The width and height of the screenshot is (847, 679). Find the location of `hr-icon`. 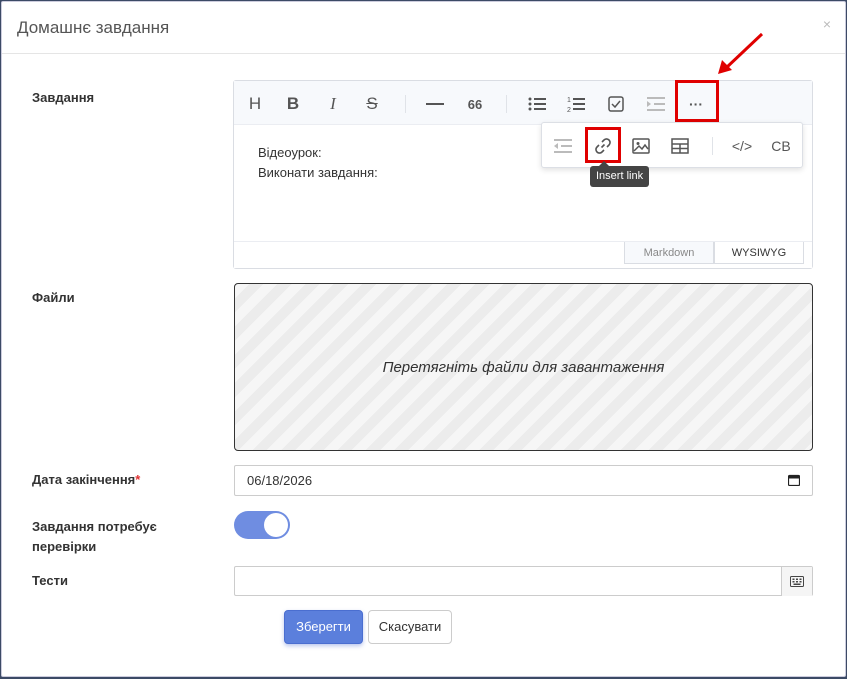

hr-icon is located at coordinates (435, 104).